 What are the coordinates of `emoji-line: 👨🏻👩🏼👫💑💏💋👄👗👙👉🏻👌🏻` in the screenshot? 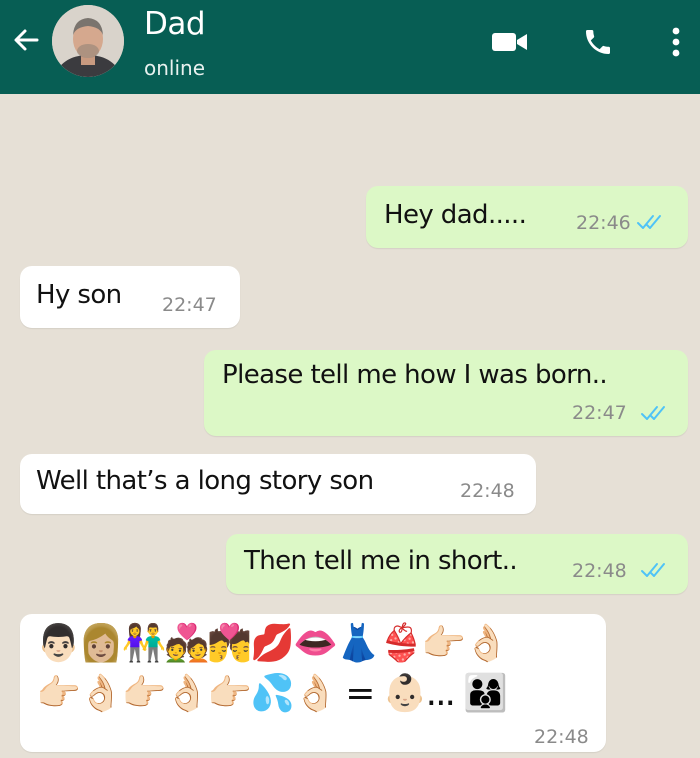 It's located at (272, 643).